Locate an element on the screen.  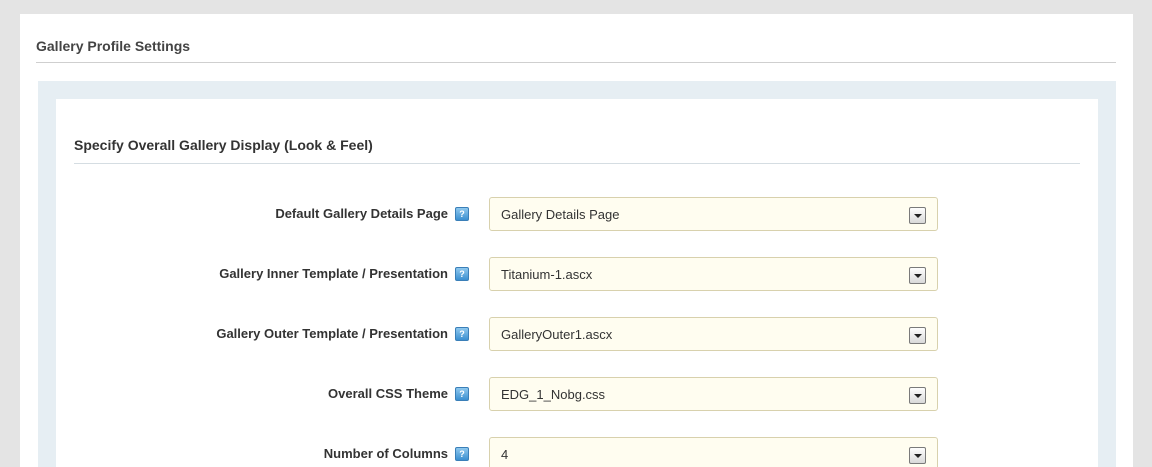
select-value: Titanium-1.ascx is located at coordinates (547, 274).